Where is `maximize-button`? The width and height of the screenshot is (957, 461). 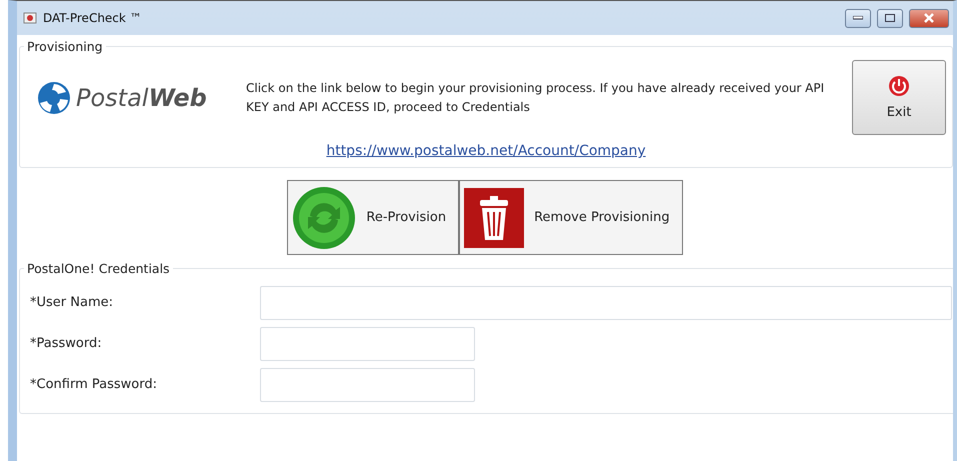
maximize-button is located at coordinates (890, 18).